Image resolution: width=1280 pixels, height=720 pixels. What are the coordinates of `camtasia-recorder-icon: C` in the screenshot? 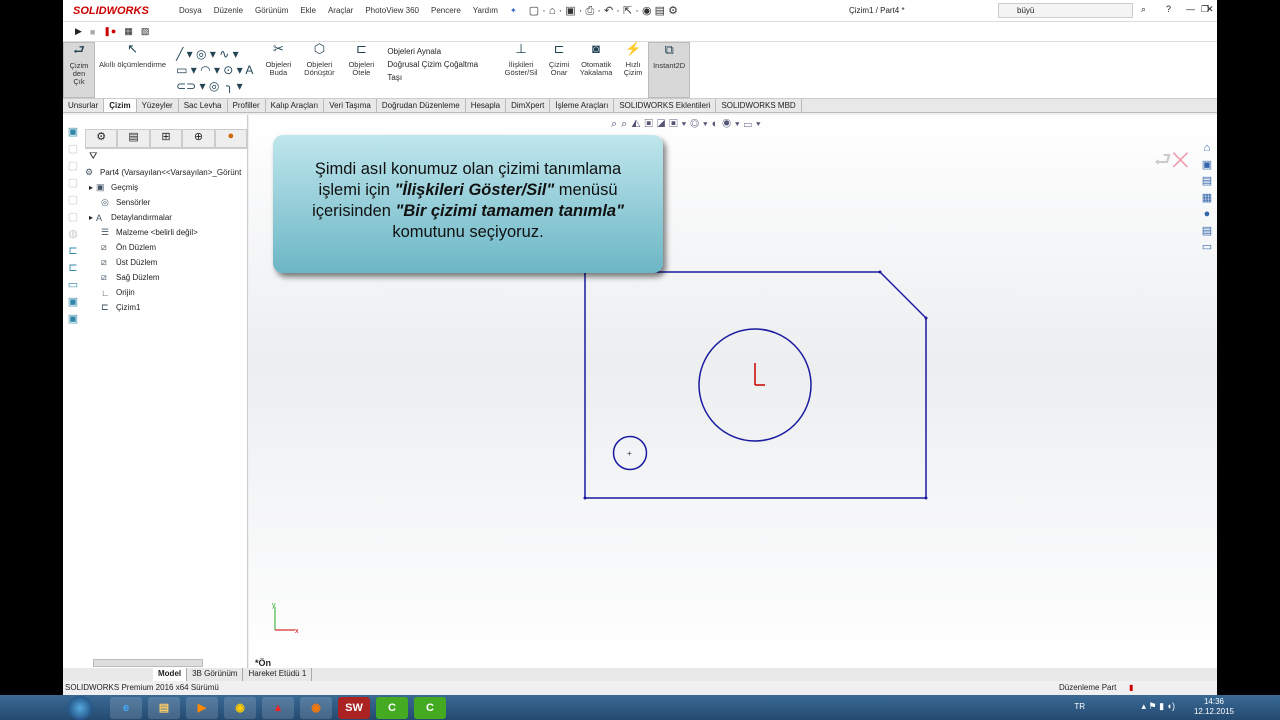 It's located at (430, 707).